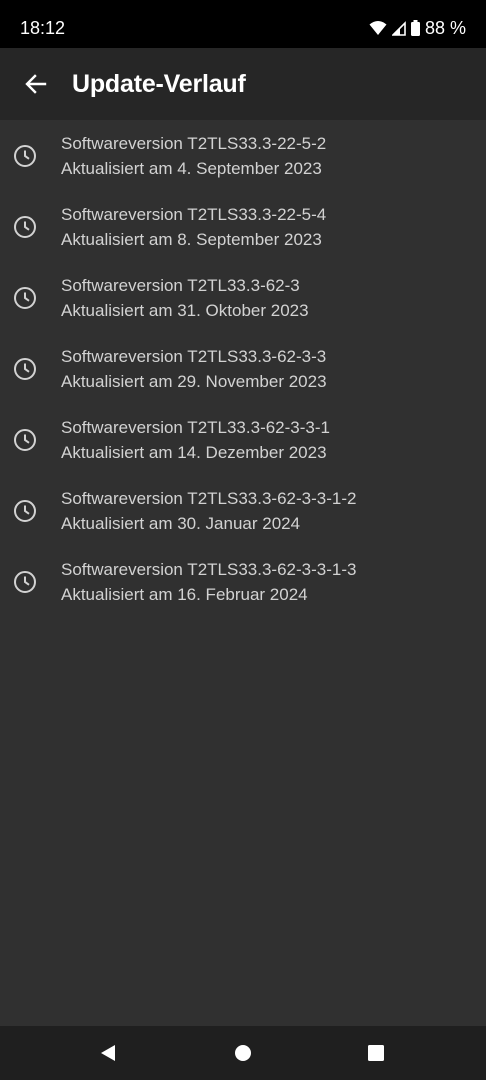 Image resolution: width=486 pixels, height=1080 pixels. Describe the element at coordinates (209, 498) in the screenshot. I see `update-version: Softwareversion T2TLS33.3-62-3-3-1-2` at that location.